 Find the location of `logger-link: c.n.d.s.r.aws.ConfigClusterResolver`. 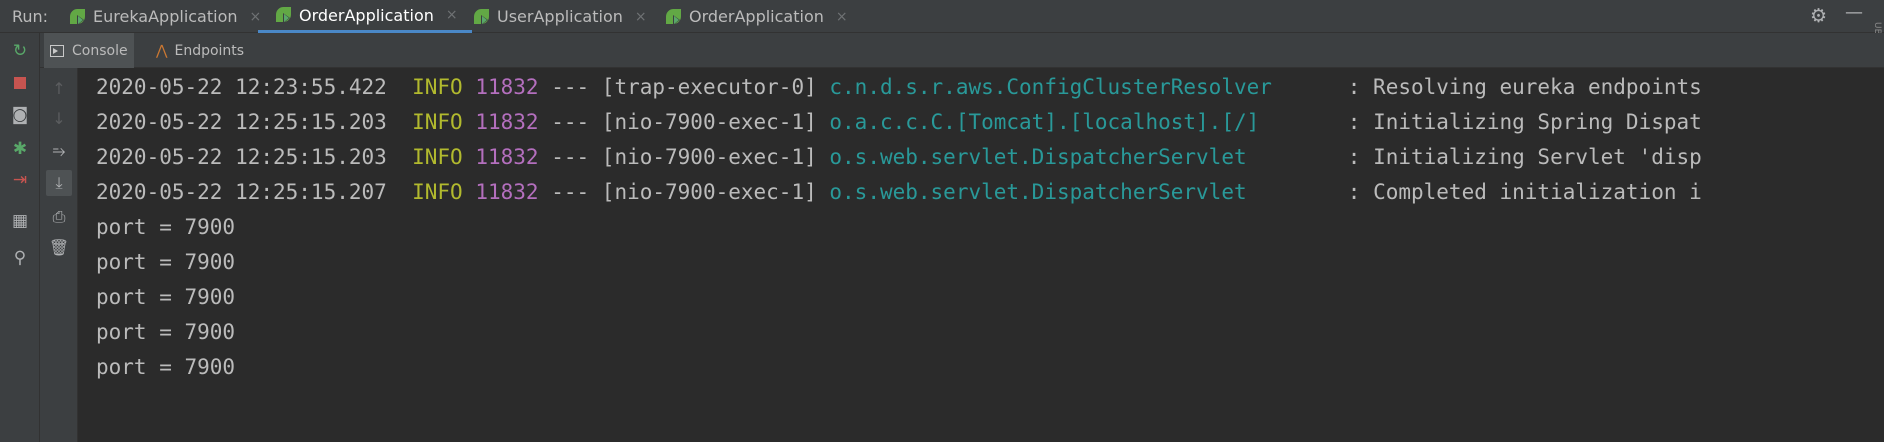

logger-link: c.n.d.s.r.aws.ConfigClusterResolver is located at coordinates (1050, 87).